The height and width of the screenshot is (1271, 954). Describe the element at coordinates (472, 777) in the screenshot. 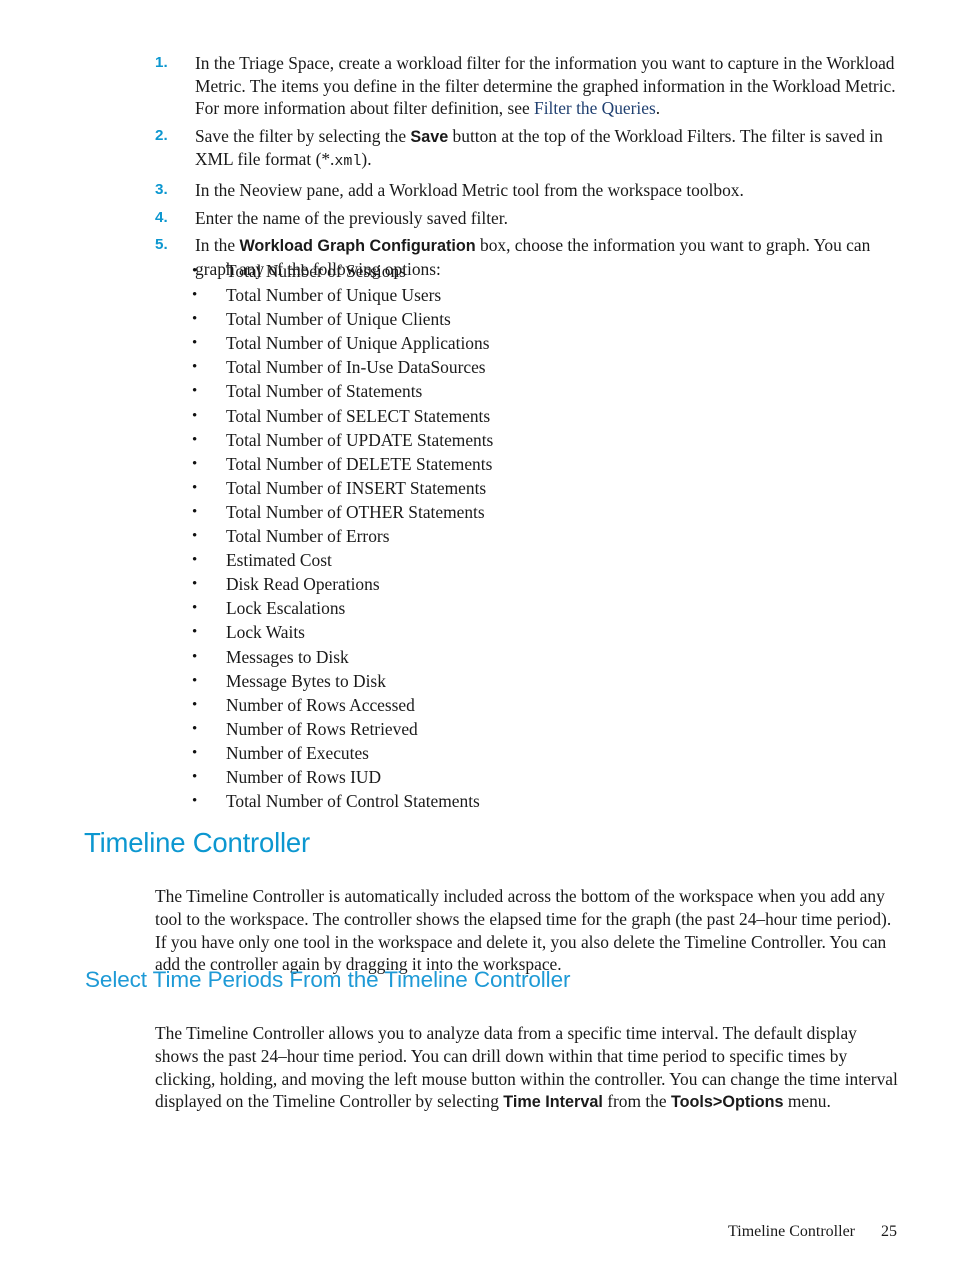

I see `graph-option-item: • Number of Rows IUD` at that location.